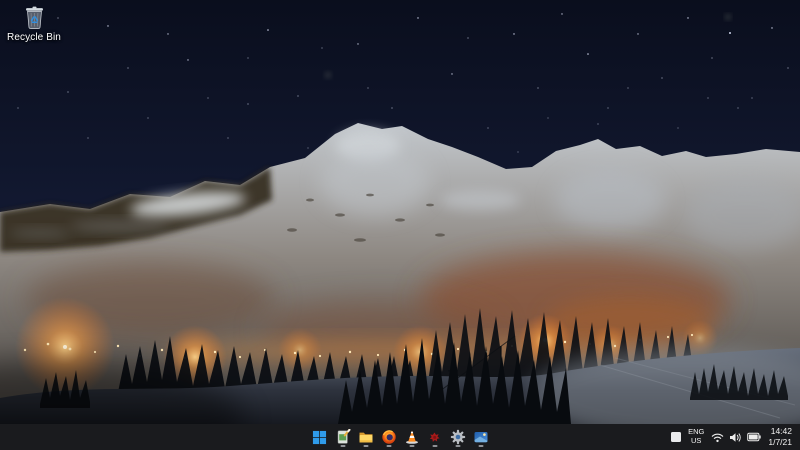  I want to click on volume-icon, so click(736, 437).